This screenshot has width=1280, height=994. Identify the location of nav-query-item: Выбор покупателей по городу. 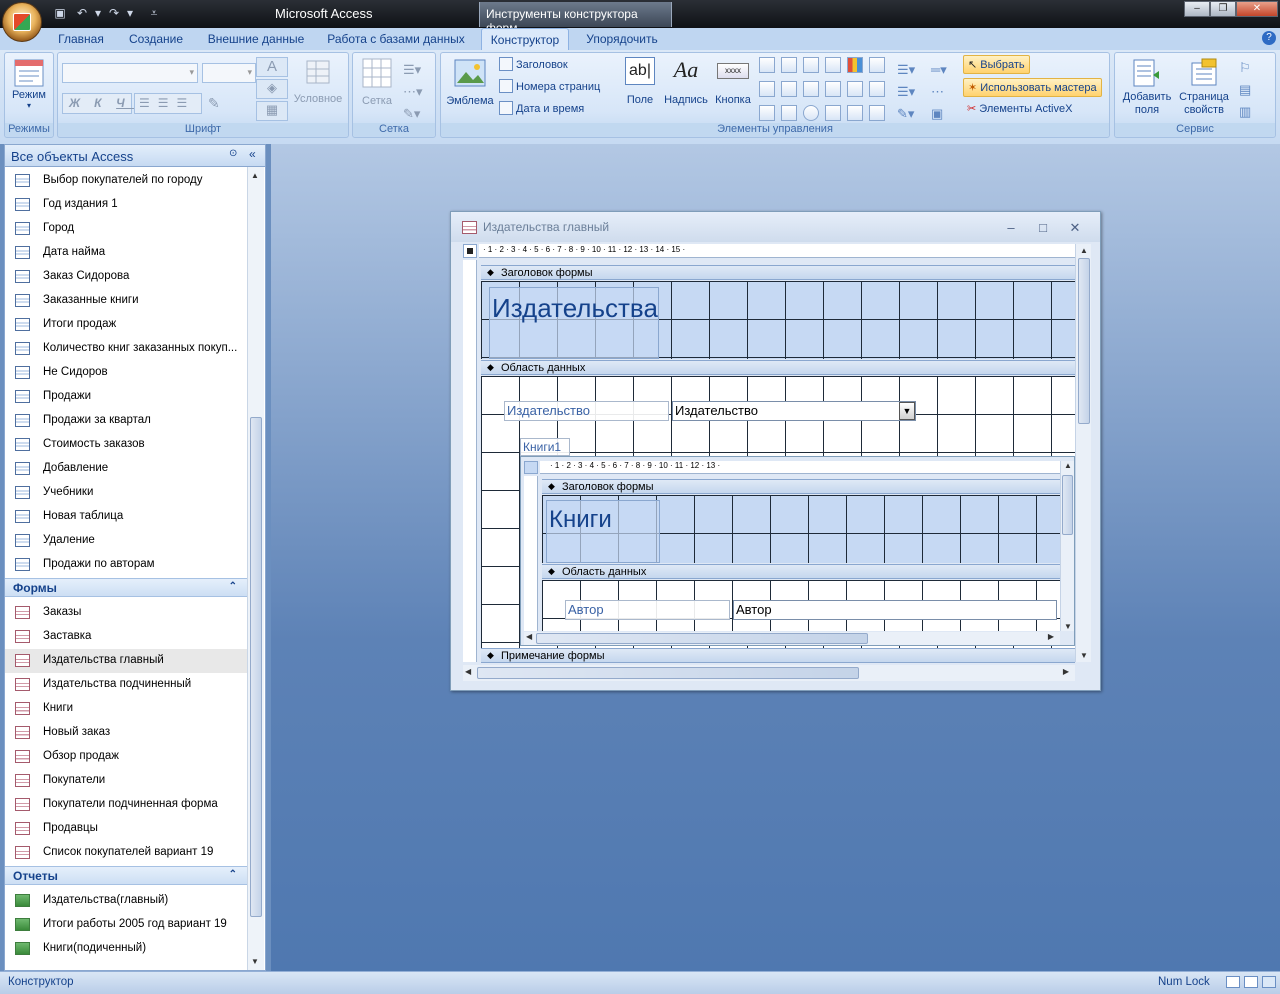
(126, 181).